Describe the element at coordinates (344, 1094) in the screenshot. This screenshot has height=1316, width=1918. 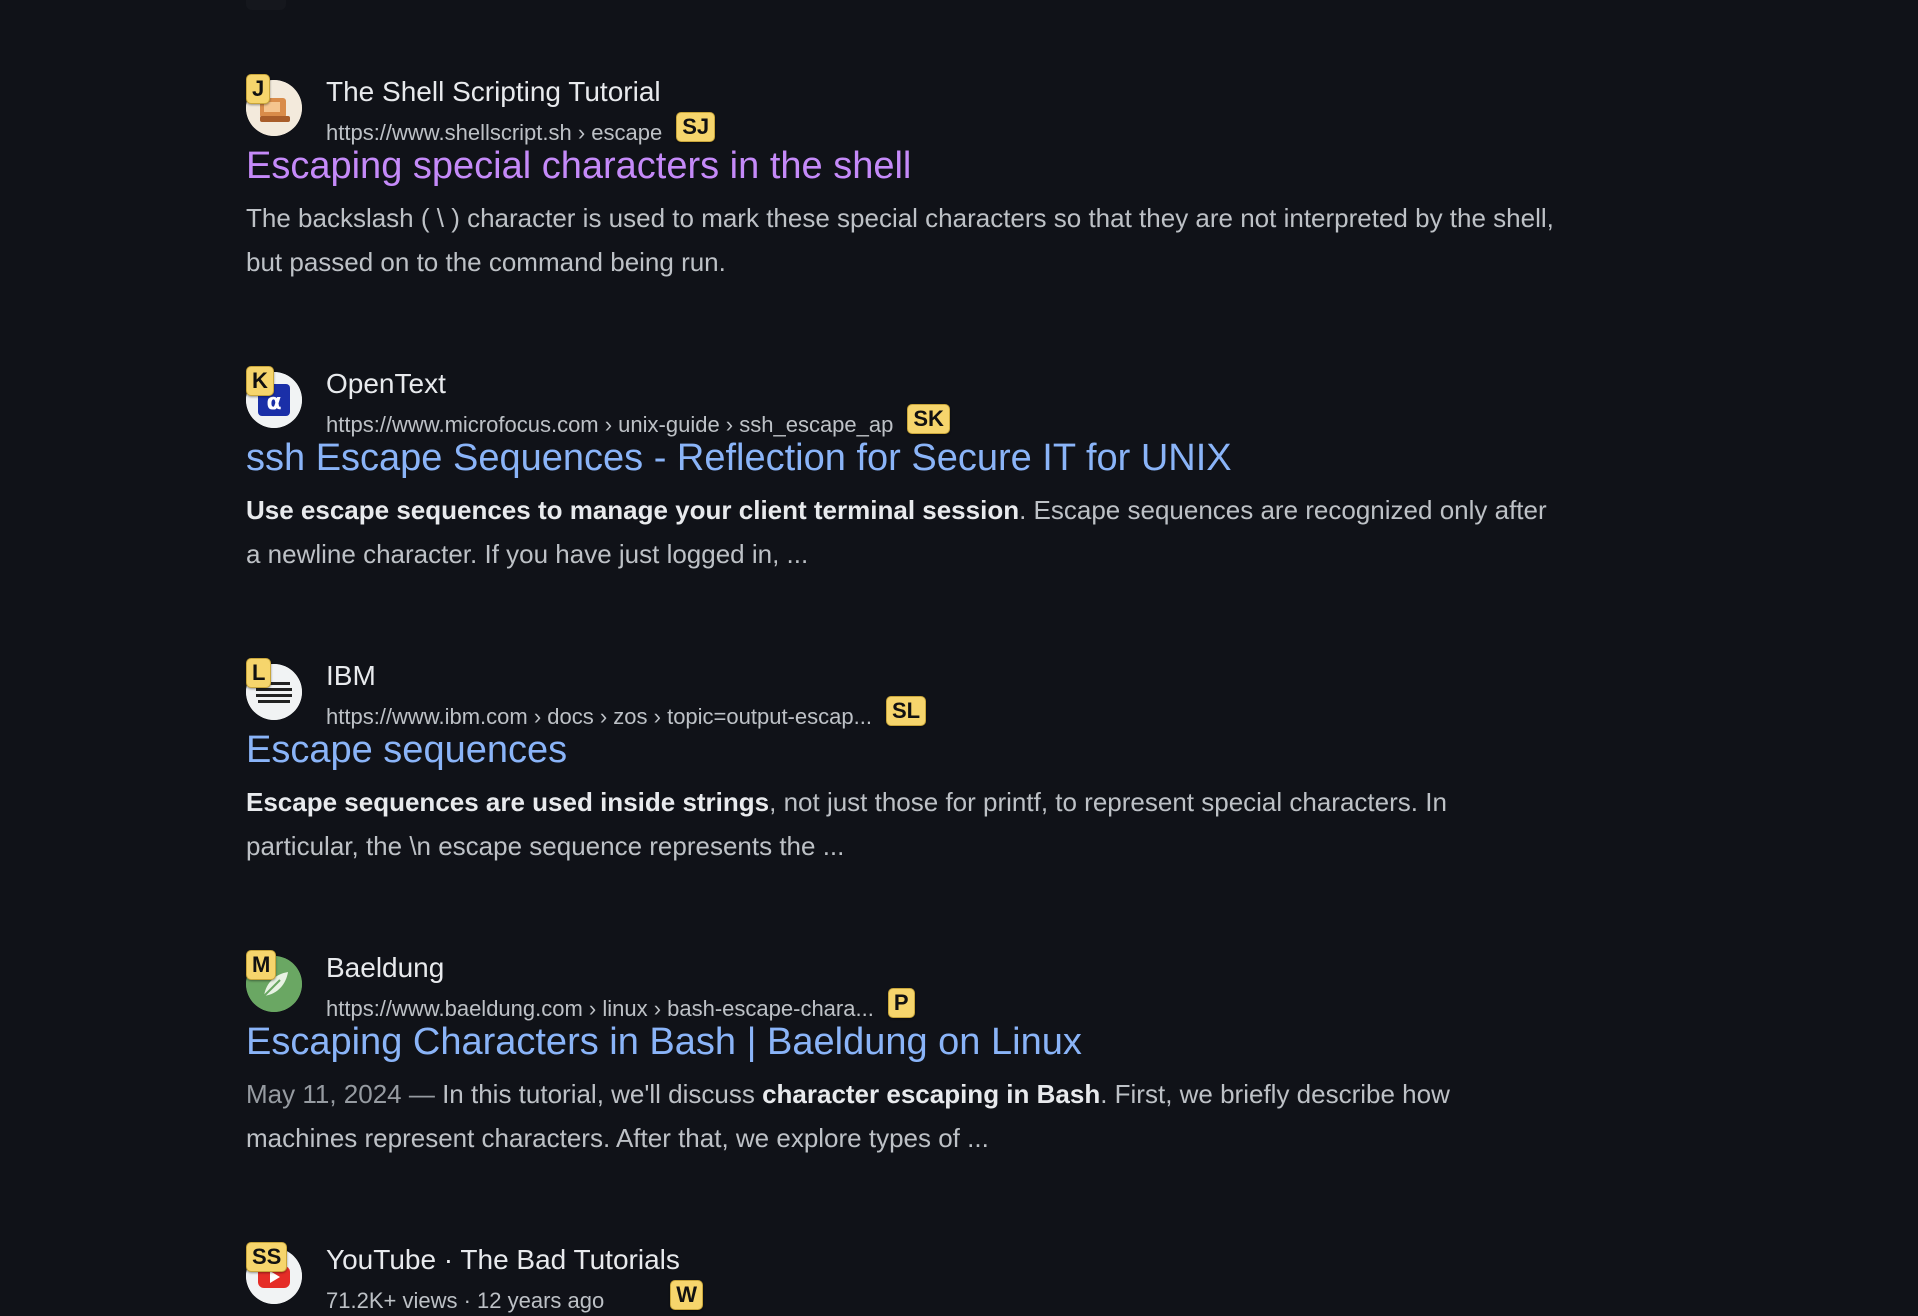
I see `result-date: May 11, 2024 —` at that location.